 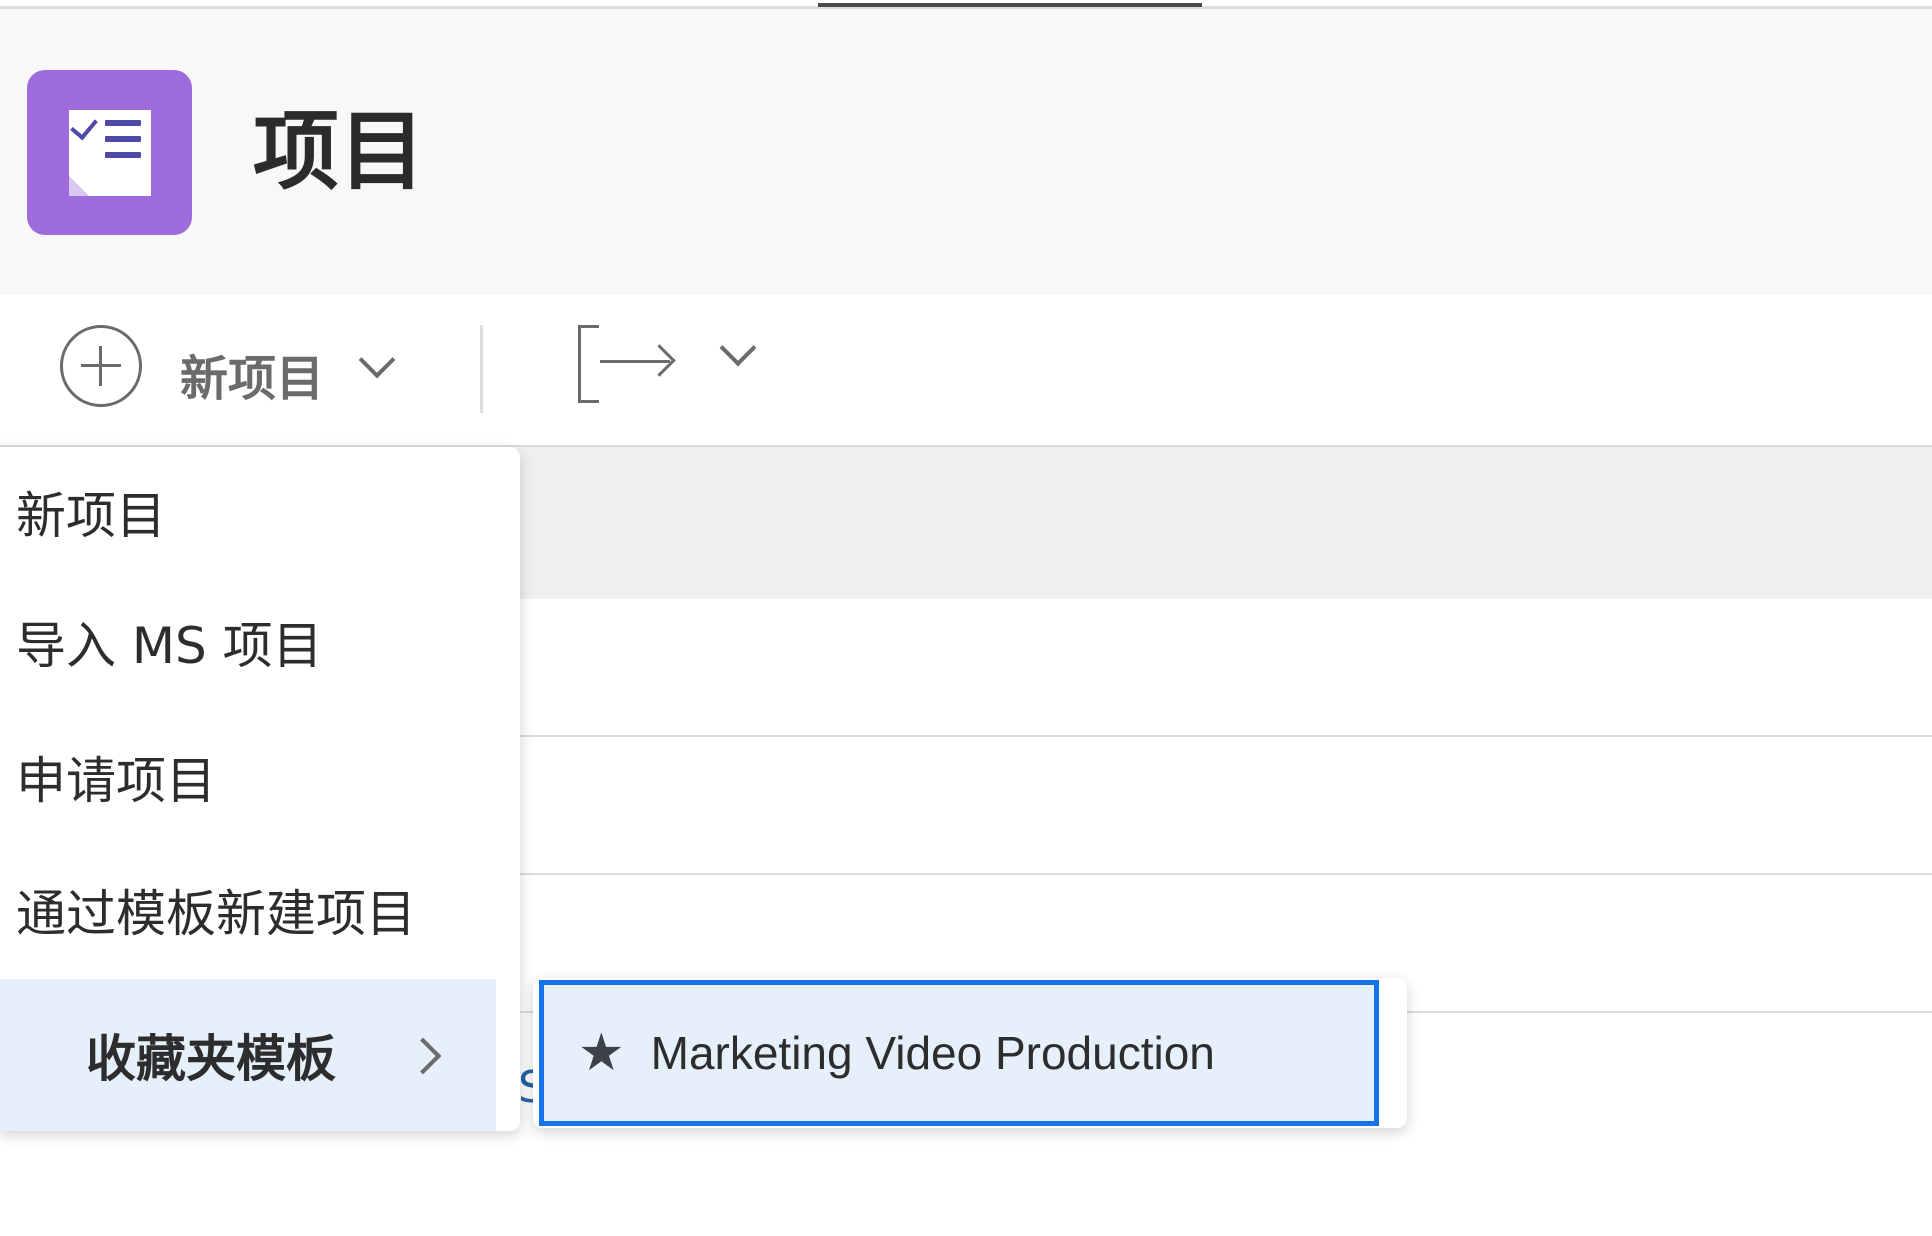 What do you see at coordinates (109, 152) in the screenshot?
I see `projects-app-icon` at bounding box center [109, 152].